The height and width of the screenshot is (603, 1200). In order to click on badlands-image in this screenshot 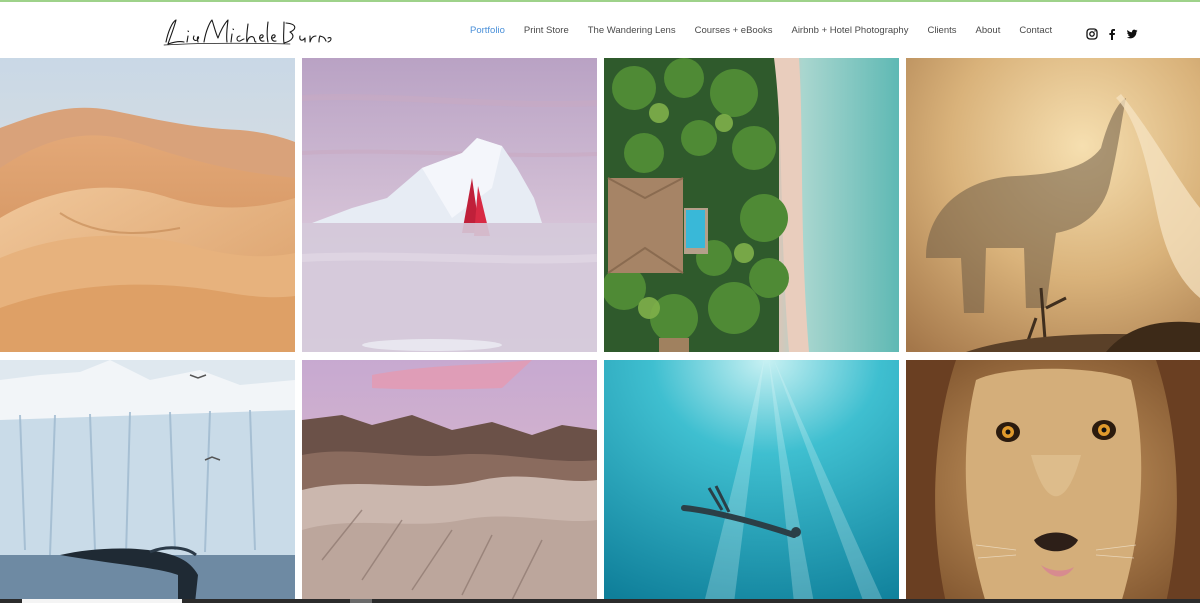, I will do `click(449, 481)`.